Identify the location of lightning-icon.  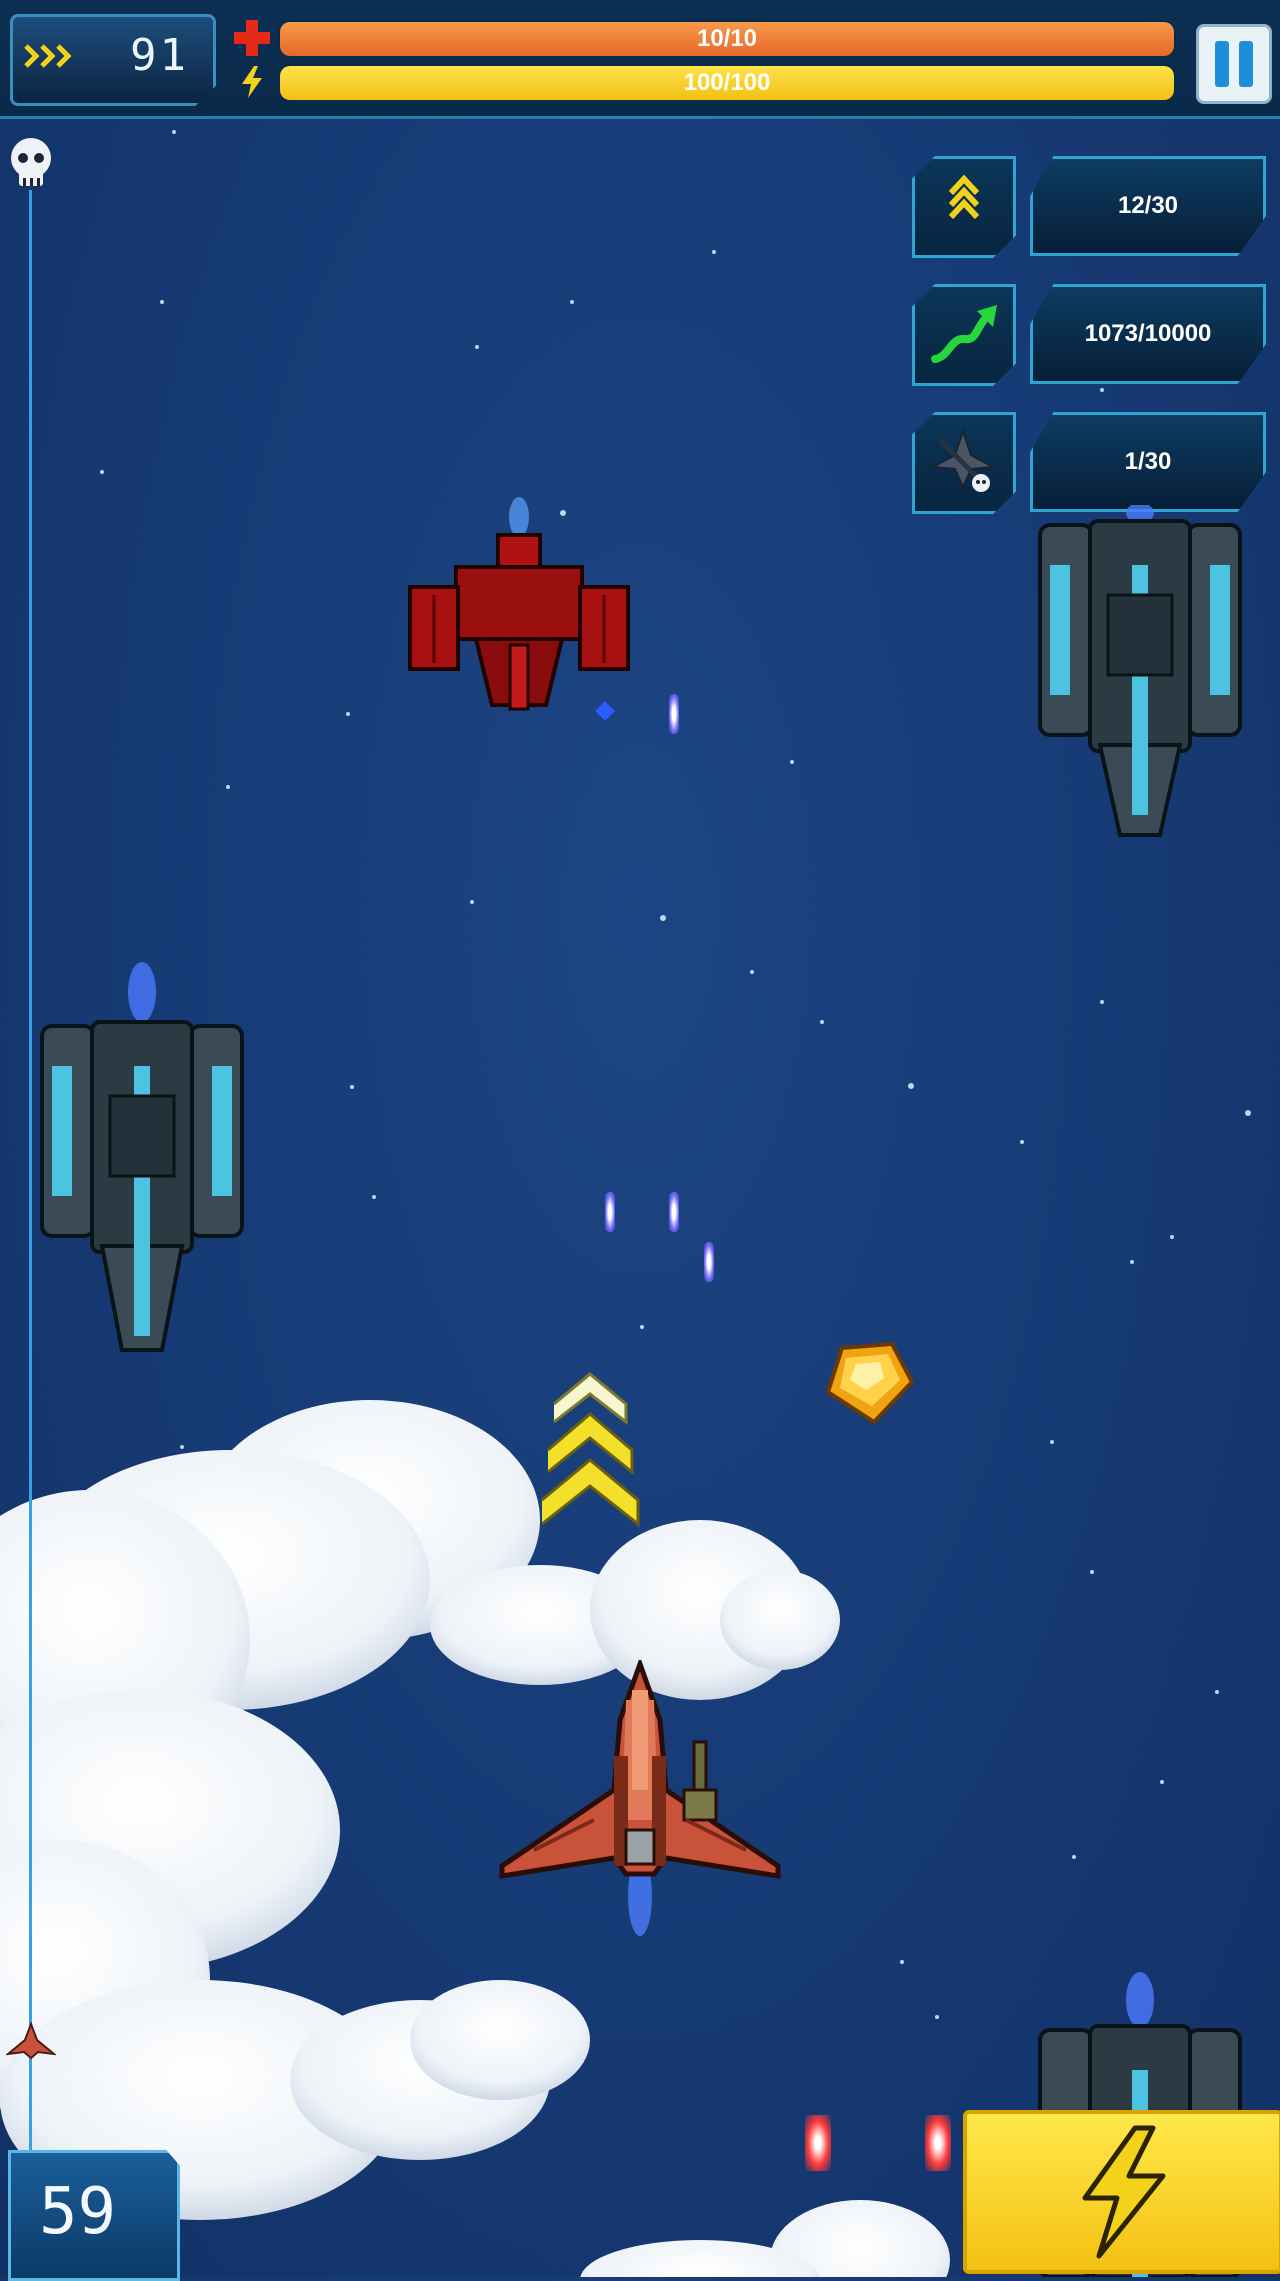
(1124, 2192).